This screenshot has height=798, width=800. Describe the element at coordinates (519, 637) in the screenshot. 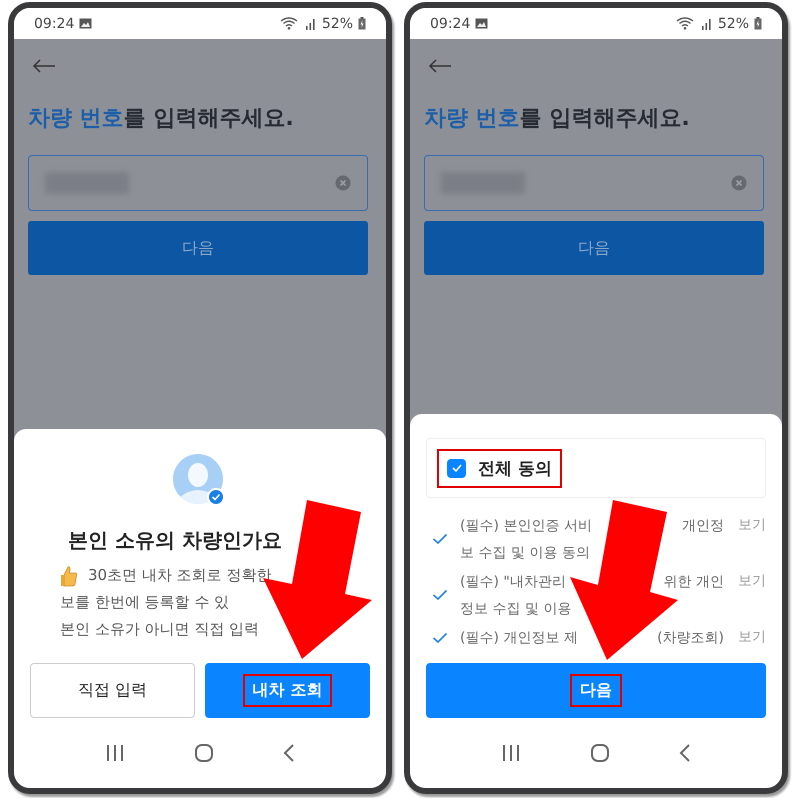

I see `consent-text: (필수) 개인정보 제` at that location.